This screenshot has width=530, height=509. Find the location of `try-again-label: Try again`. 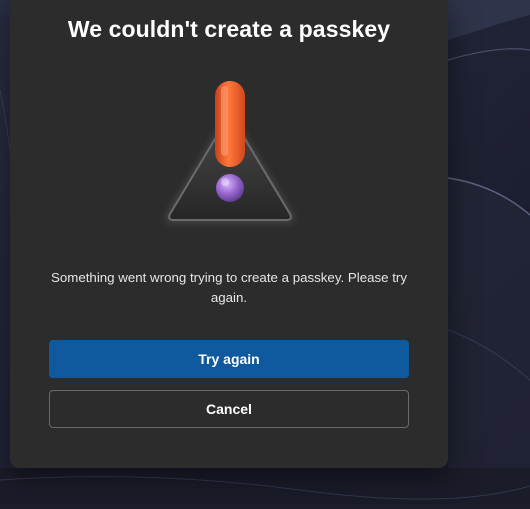

try-again-label: Try again is located at coordinates (229, 359).